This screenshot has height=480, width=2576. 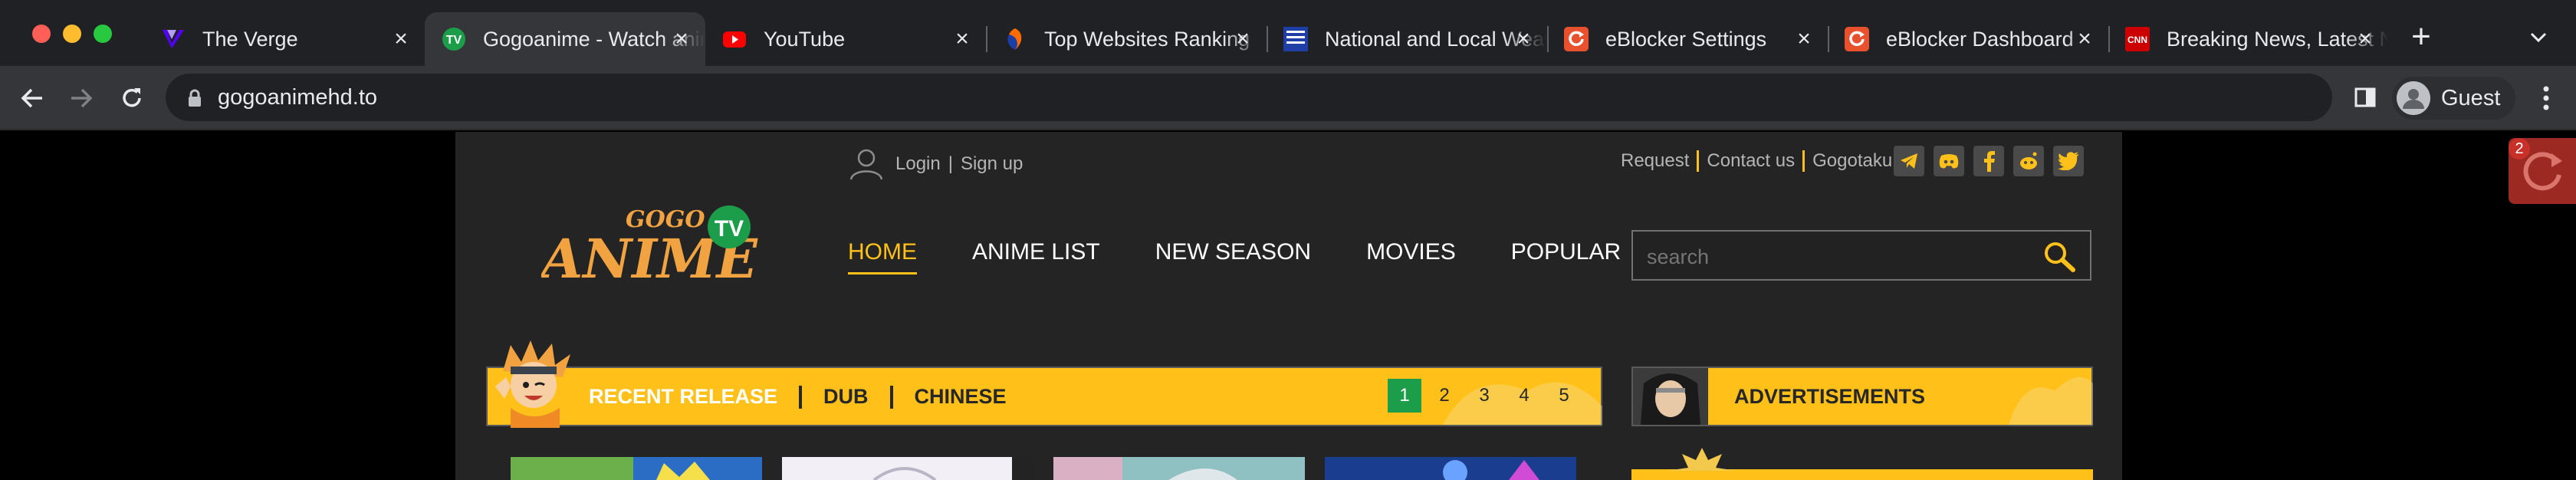 What do you see at coordinates (1852, 161) in the screenshot?
I see `gogotaku-link: Gogotaku` at bounding box center [1852, 161].